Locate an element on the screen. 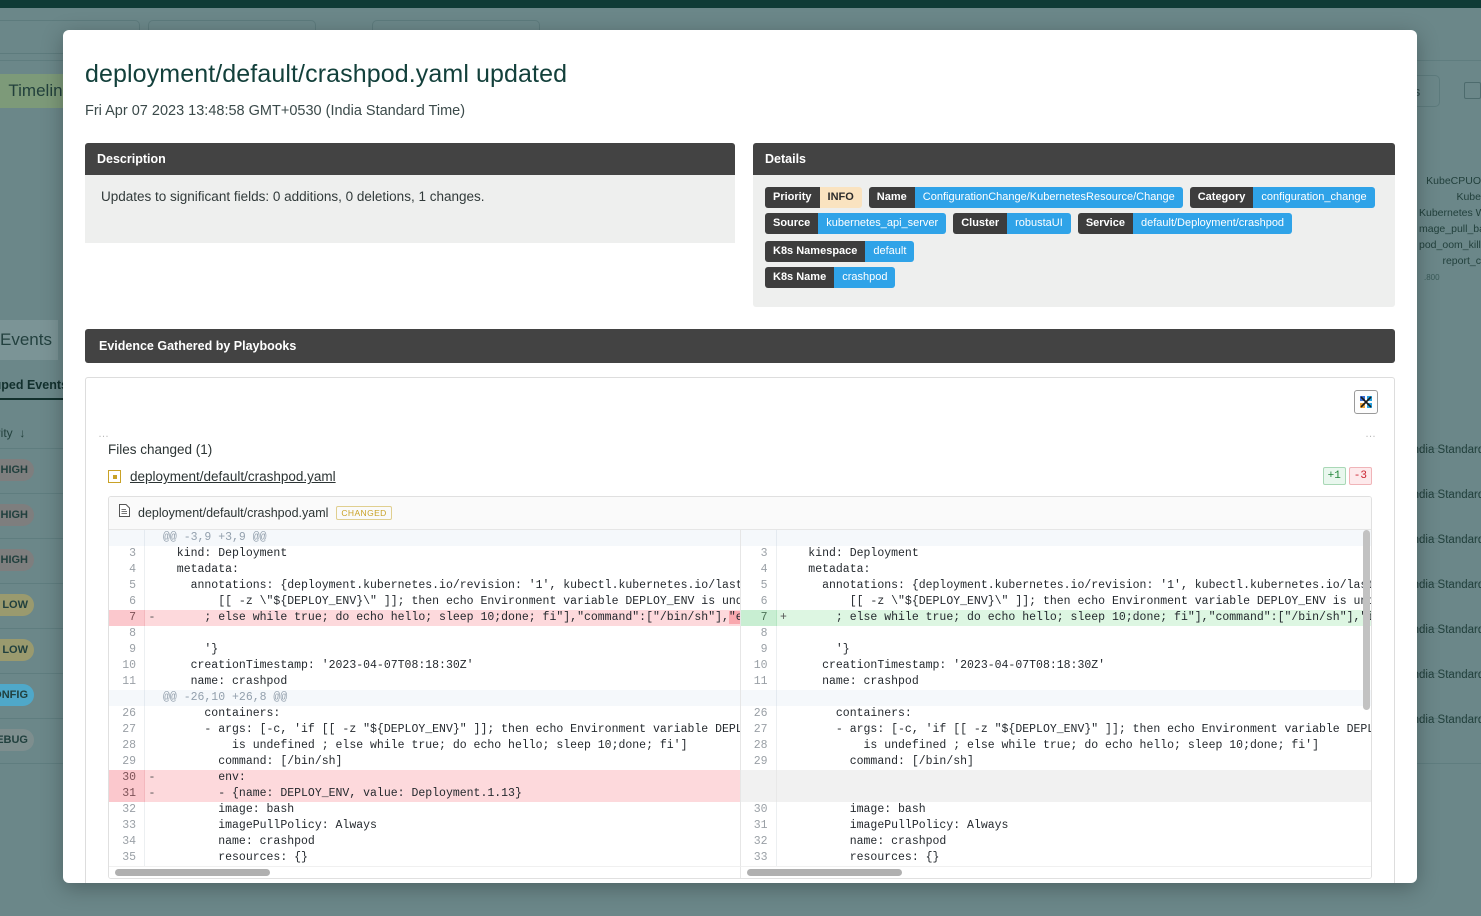 This screenshot has width=1481, height=916. priority-badge: DEBUG is located at coordinates (17, 740).